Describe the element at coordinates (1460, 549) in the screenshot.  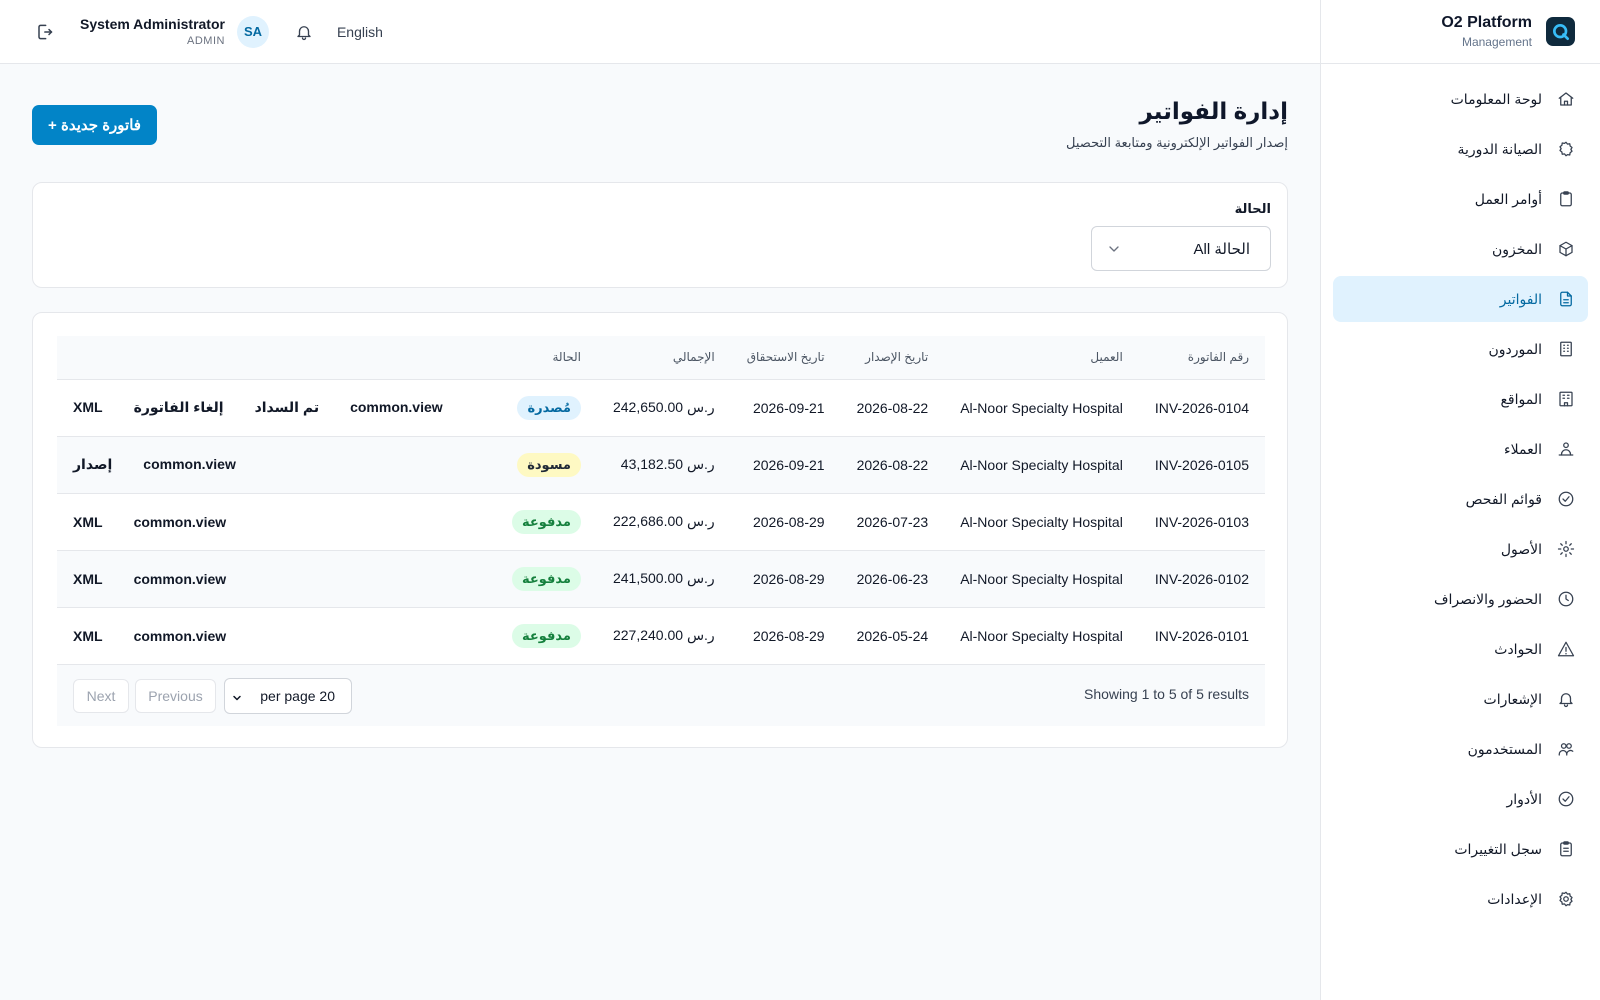
I see `sidebar-item-9: الأصول` at that location.